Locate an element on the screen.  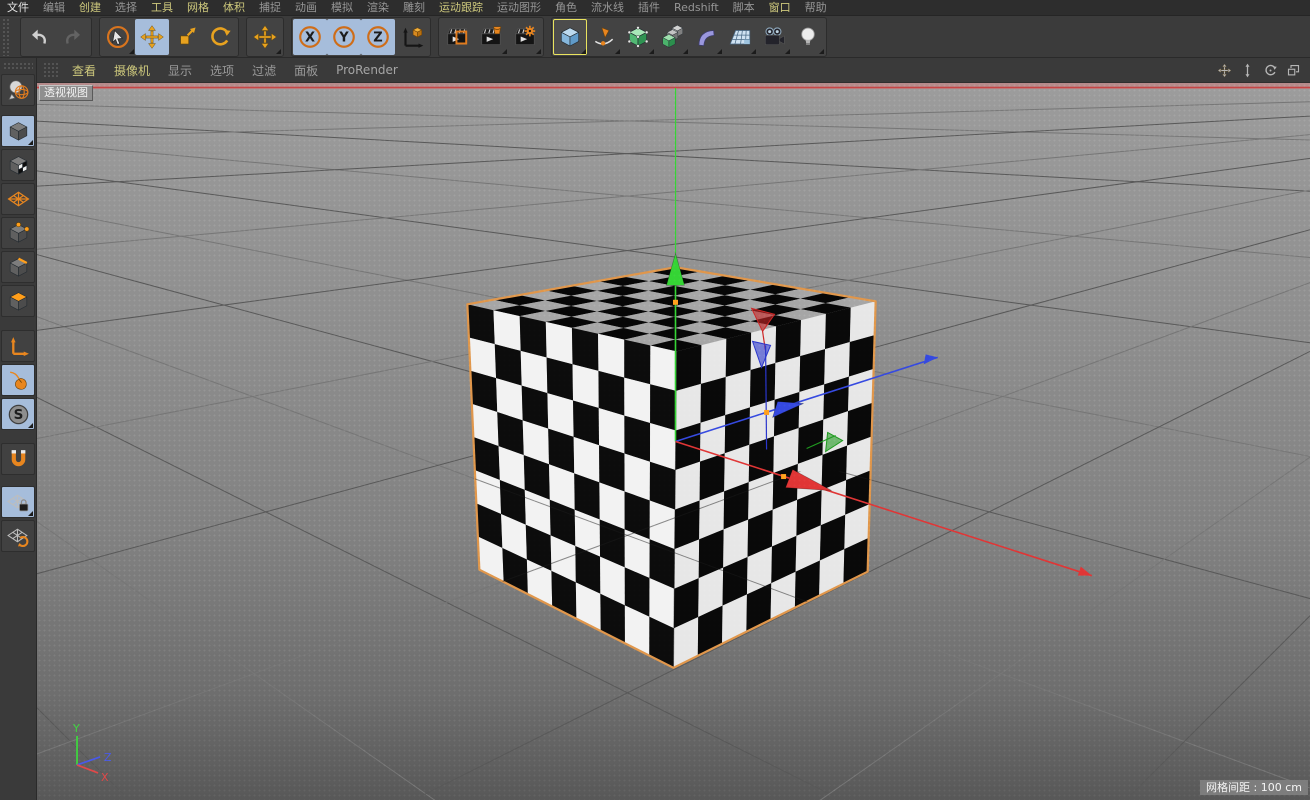
workplane-icon is located at coordinates (18, 198).